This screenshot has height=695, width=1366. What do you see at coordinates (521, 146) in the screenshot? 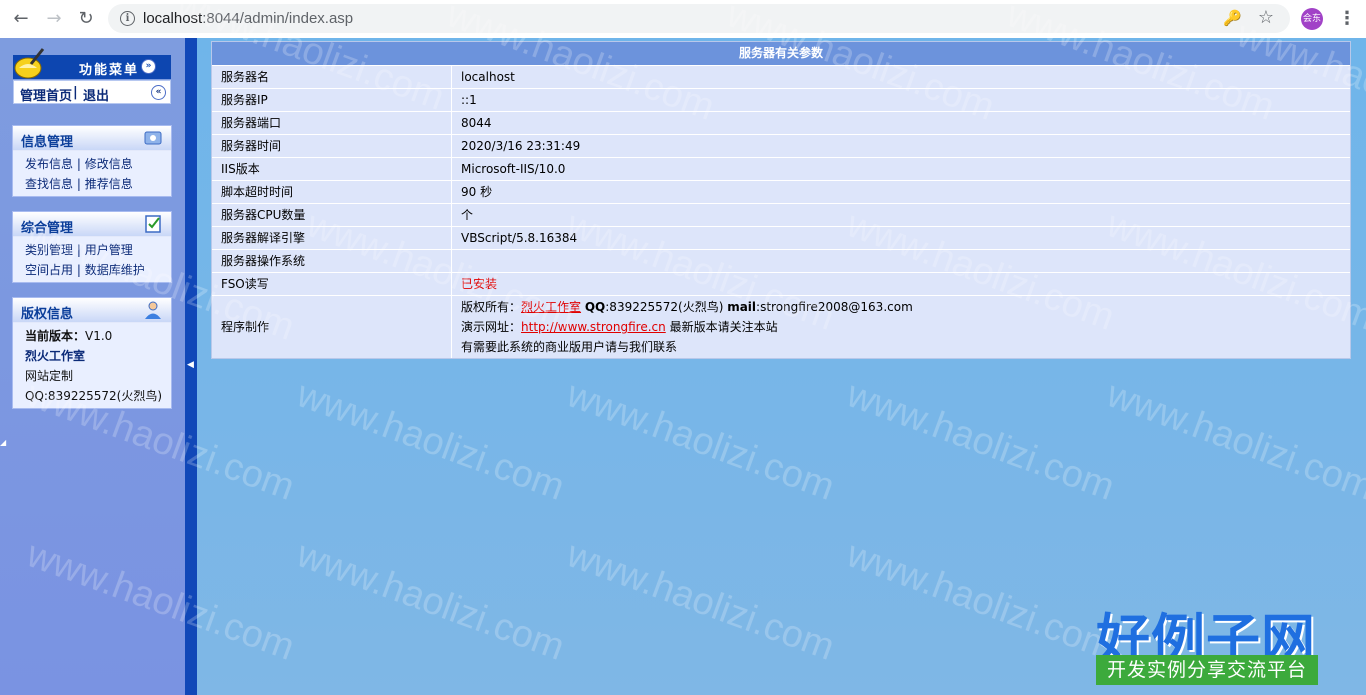
I see `row-value: 2020/3/16 23:31:49` at bounding box center [521, 146].